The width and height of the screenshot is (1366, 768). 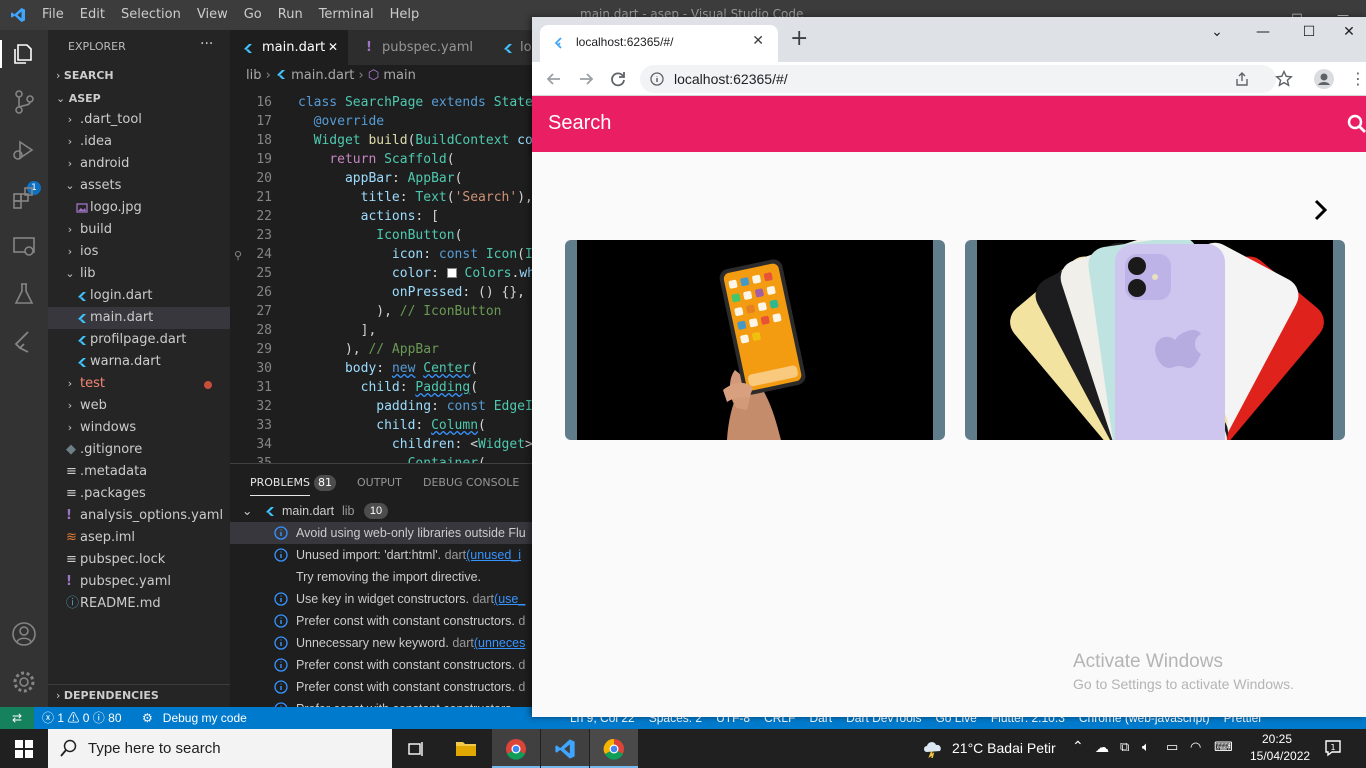 What do you see at coordinates (499, 643) in the screenshot?
I see `problem-rule-link: (unneces` at bounding box center [499, 643].